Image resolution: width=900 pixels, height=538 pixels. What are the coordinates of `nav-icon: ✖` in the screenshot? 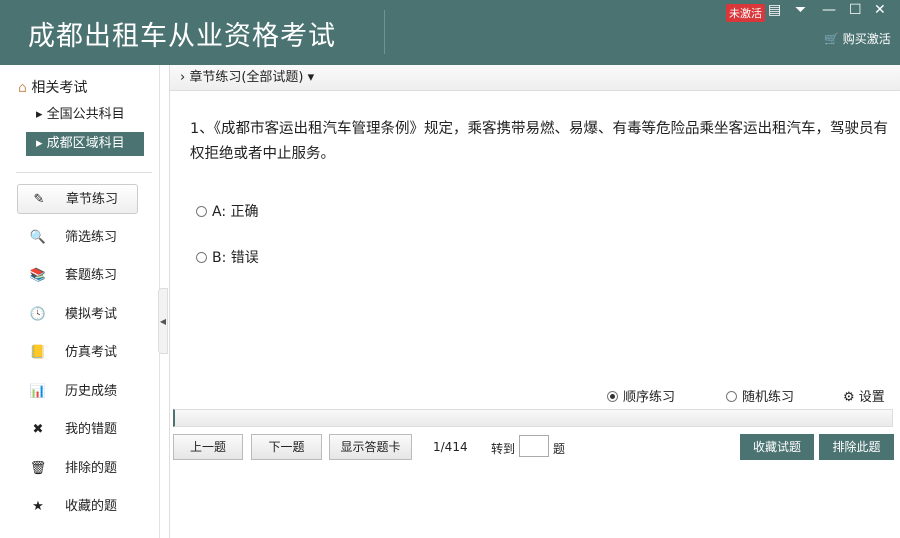 It's located at (38, 429).